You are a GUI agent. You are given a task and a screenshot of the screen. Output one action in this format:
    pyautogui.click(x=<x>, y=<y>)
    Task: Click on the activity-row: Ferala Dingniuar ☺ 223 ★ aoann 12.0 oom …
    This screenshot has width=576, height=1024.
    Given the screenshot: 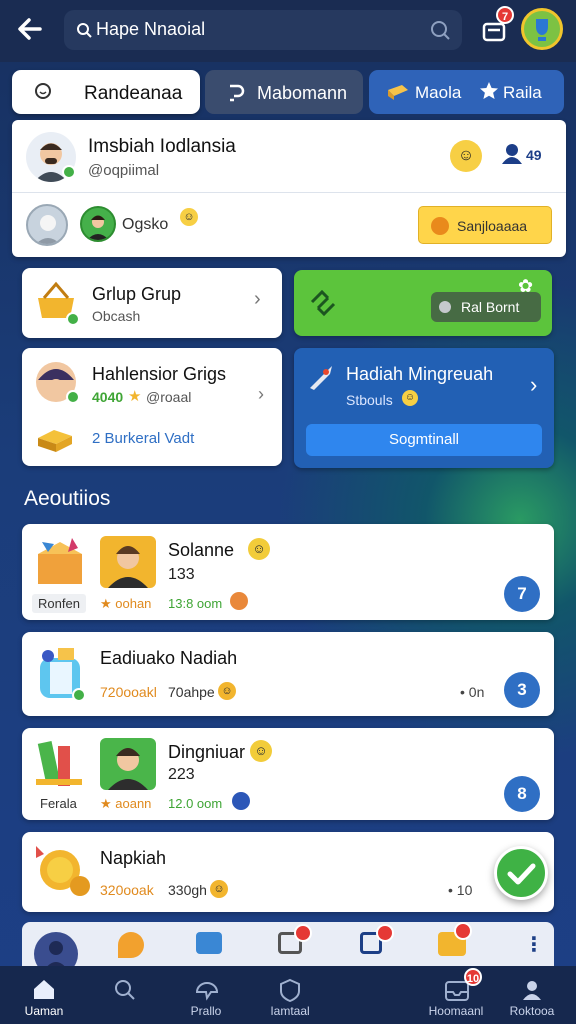 What is the action you would take?
    pyautogui.click(x=288, y=774)
    